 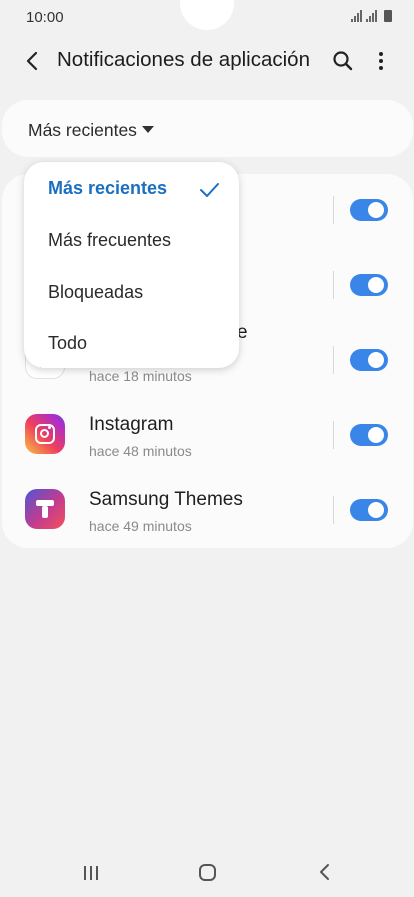 I want to click on more-vert-icon, so click(x=381, y=61).